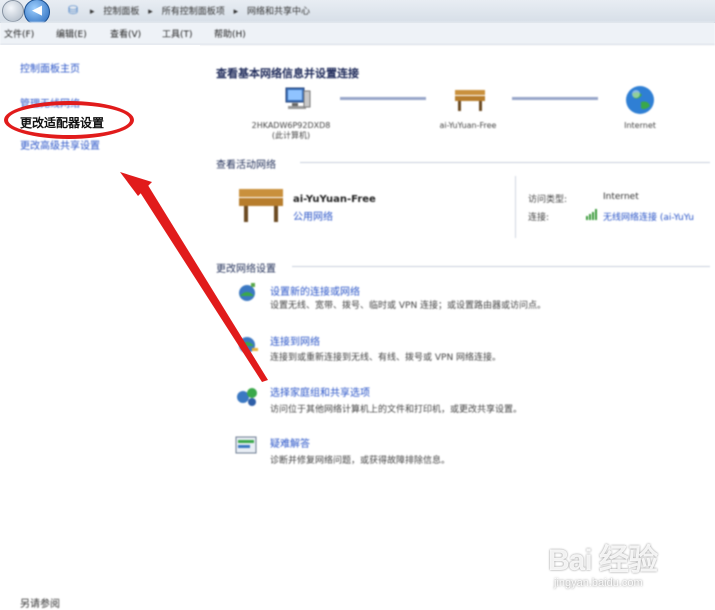 This screenshot has width=715, height=610. Describe the element at coordinates (621, 197) in the screenshot. I see `access-type-value: Internet` at that location.